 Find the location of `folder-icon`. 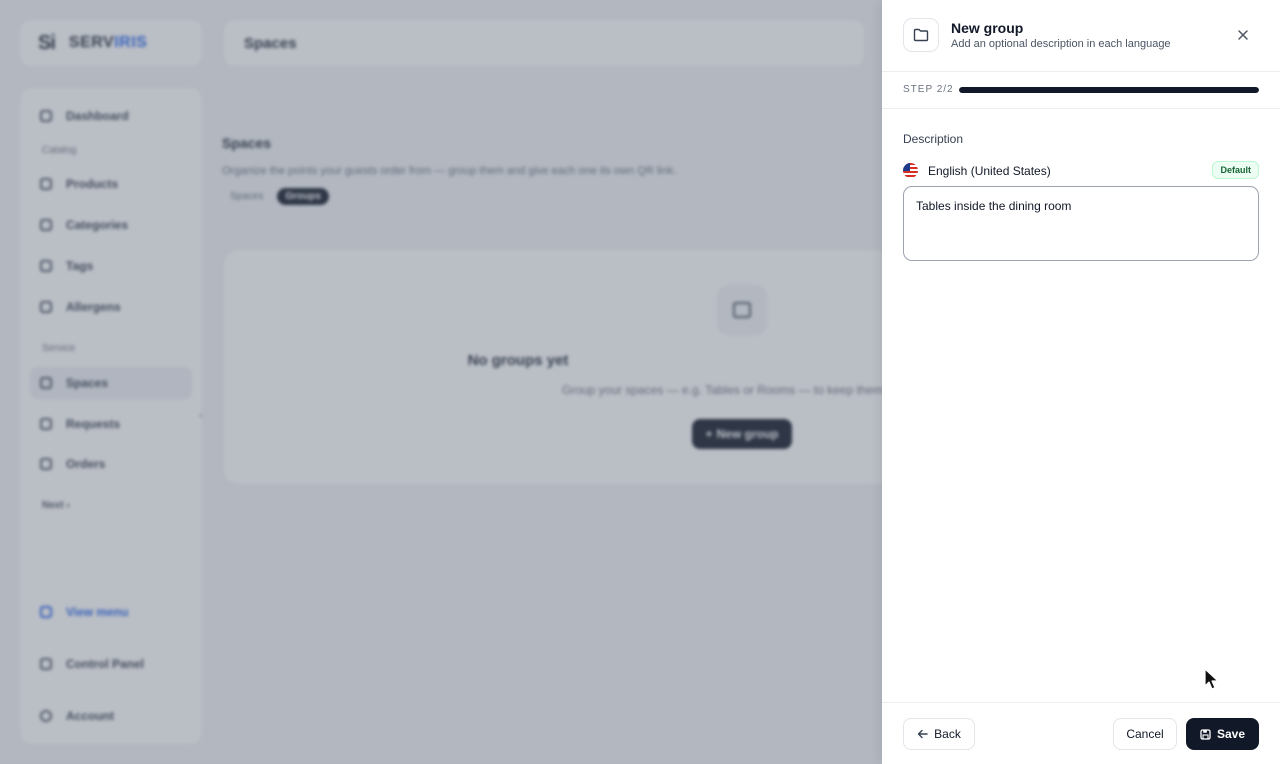

folder-icon is located at coordinates (921, 35).